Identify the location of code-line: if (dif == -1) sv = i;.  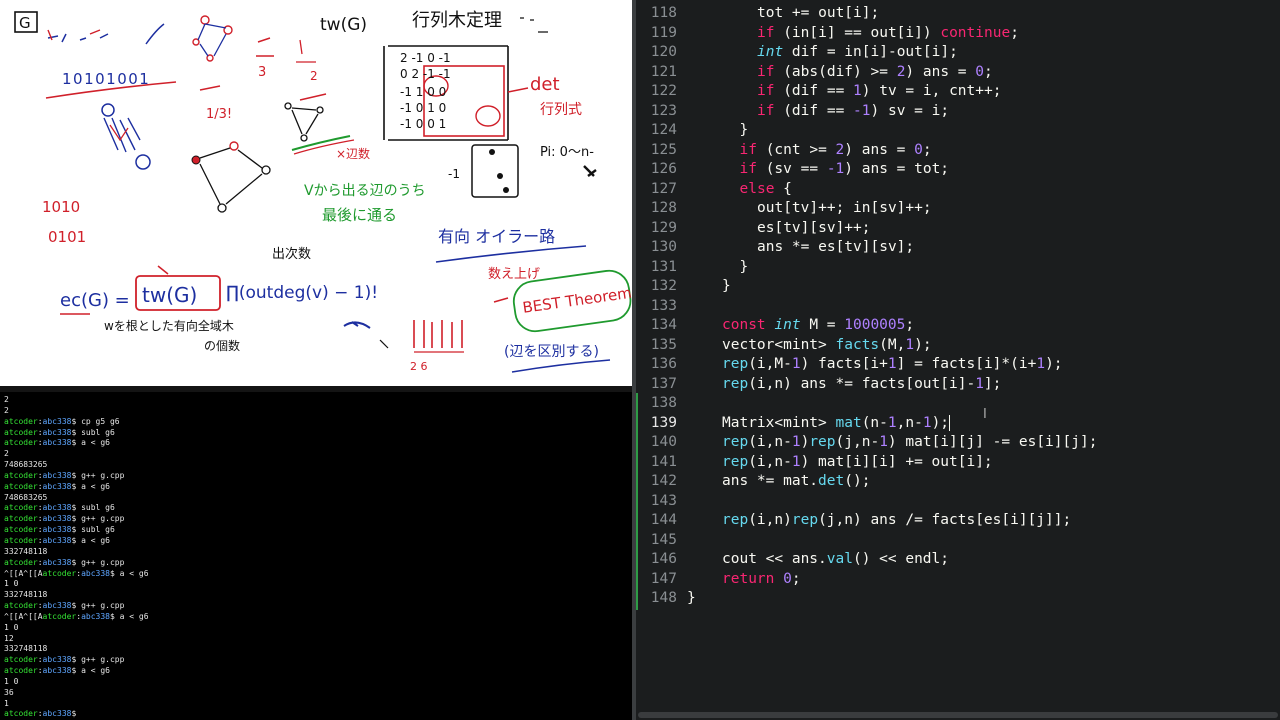
(982, 112).